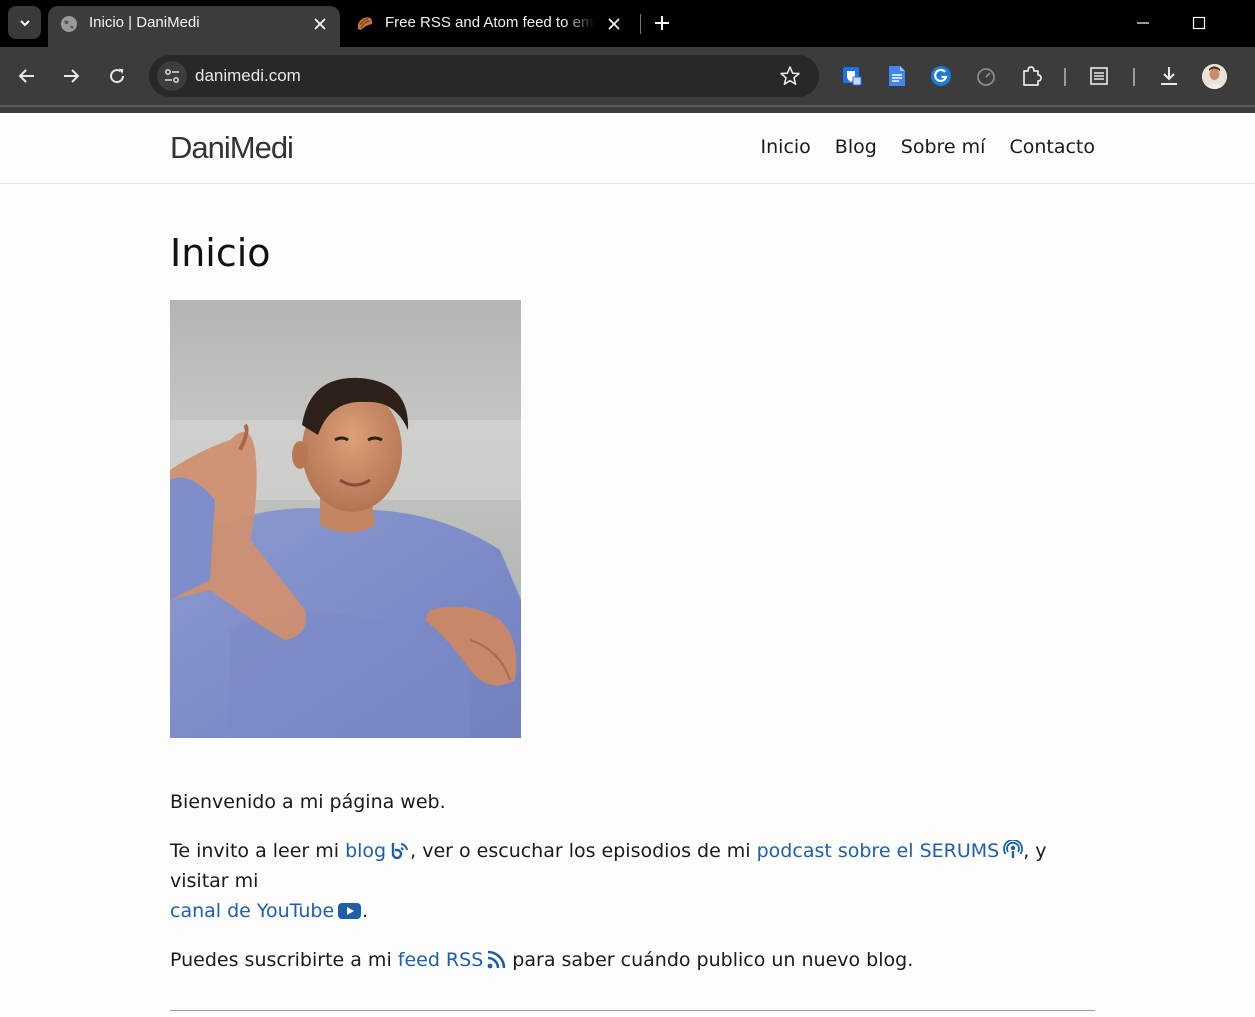  I want to click on youtube-icon, so click(350, 911).